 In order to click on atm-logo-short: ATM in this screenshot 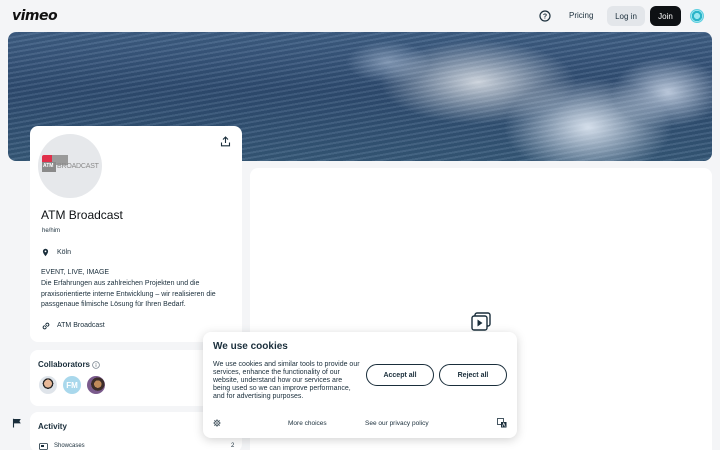, I will do `click(48, 166)`.